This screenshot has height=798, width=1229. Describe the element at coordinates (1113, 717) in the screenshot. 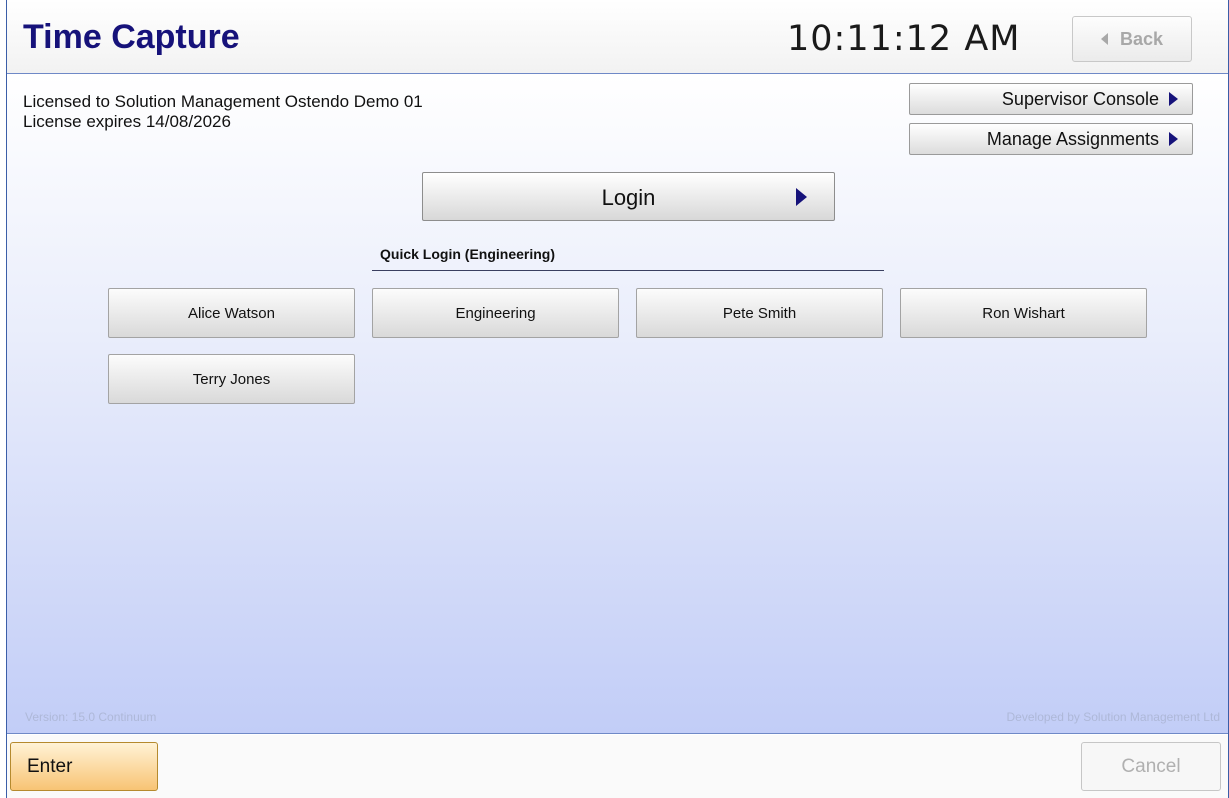

I see `developer-credit: Developed by Solution Management Ltd` at that location.